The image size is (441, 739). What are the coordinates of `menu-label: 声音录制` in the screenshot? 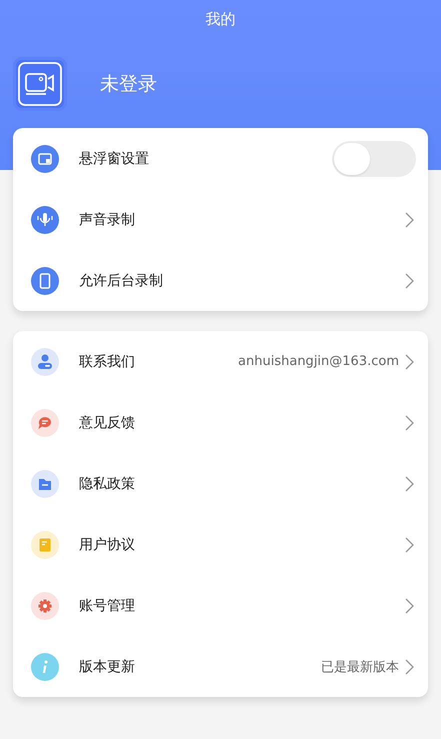 It's located at (107, 219).